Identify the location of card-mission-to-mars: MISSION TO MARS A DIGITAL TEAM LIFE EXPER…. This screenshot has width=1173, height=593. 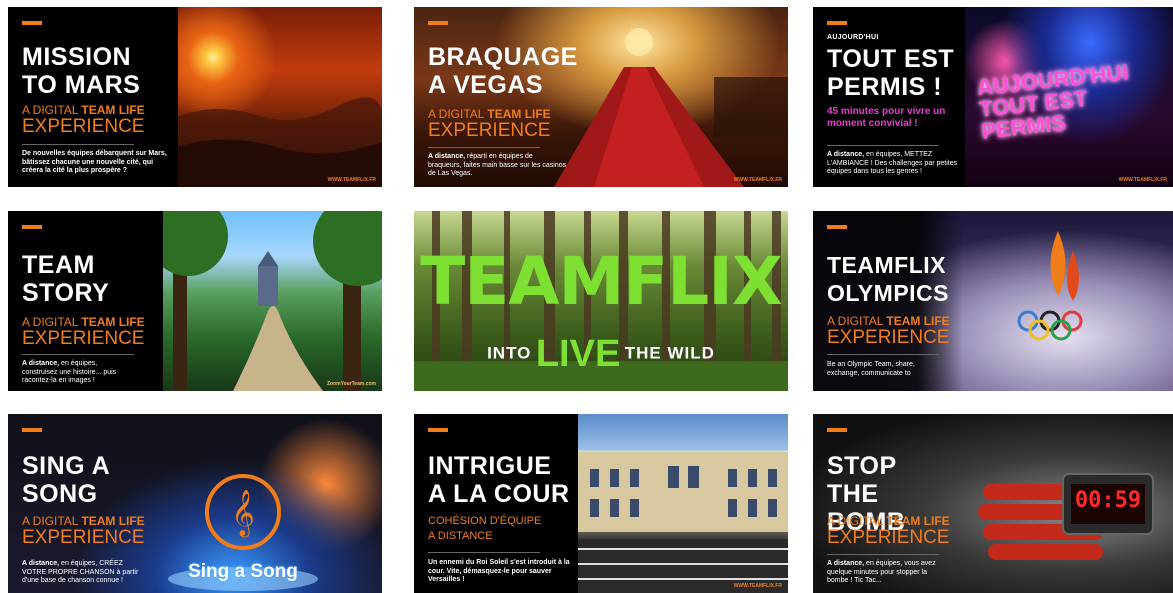
(195, 97).